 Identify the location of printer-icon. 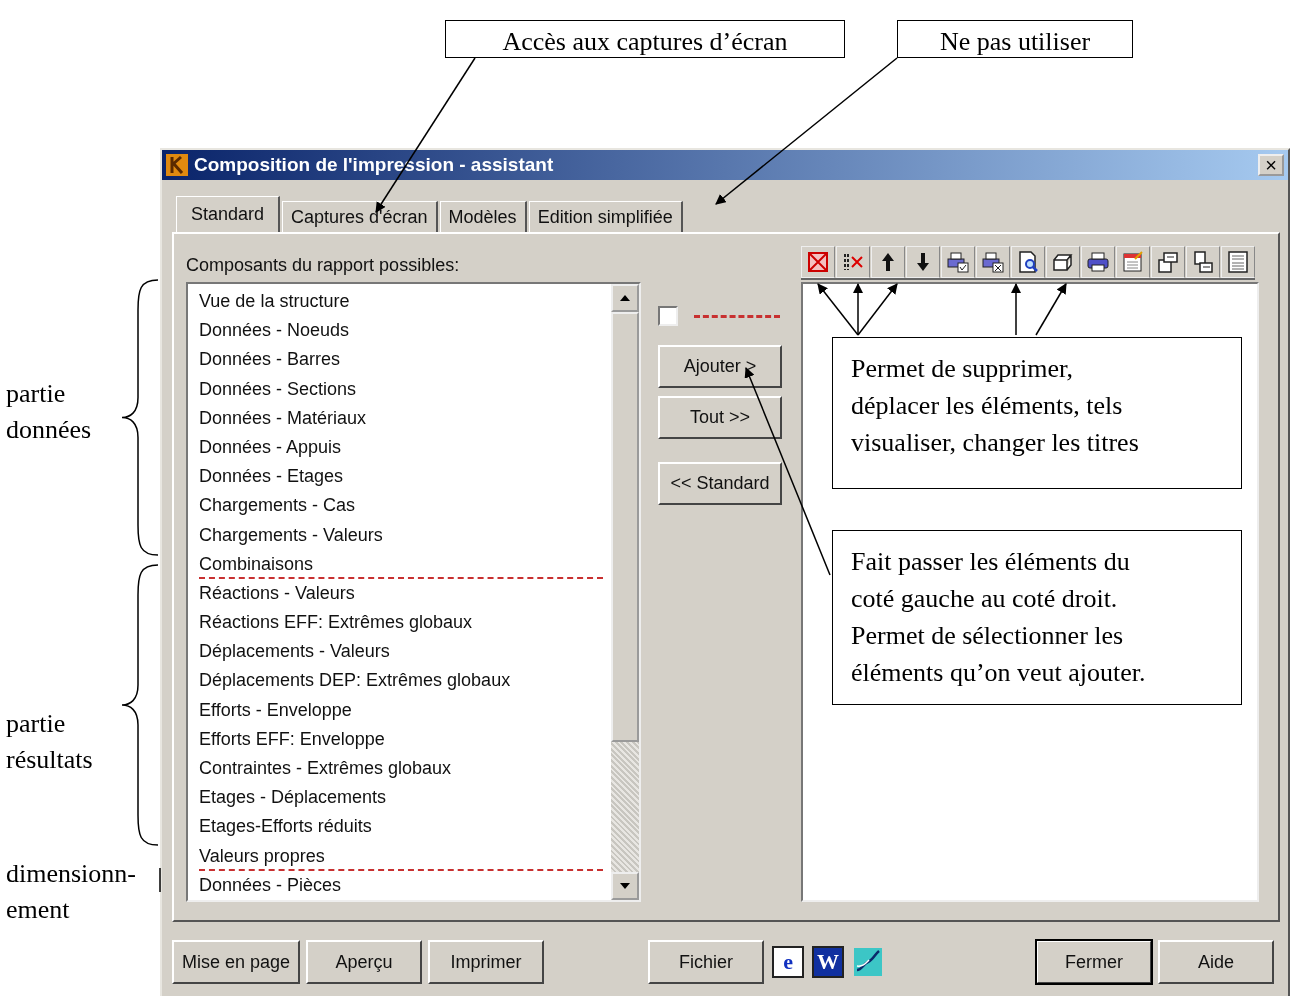
(1098, 262).